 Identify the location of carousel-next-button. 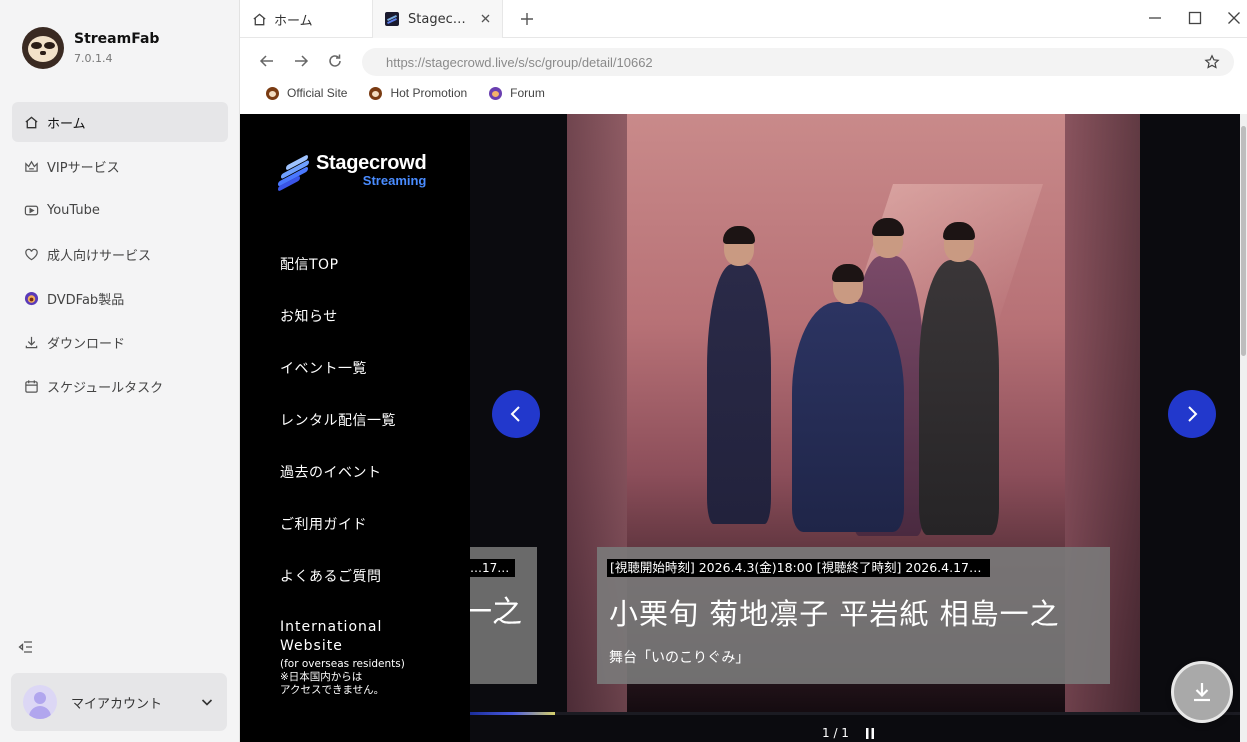
(1192, 414).